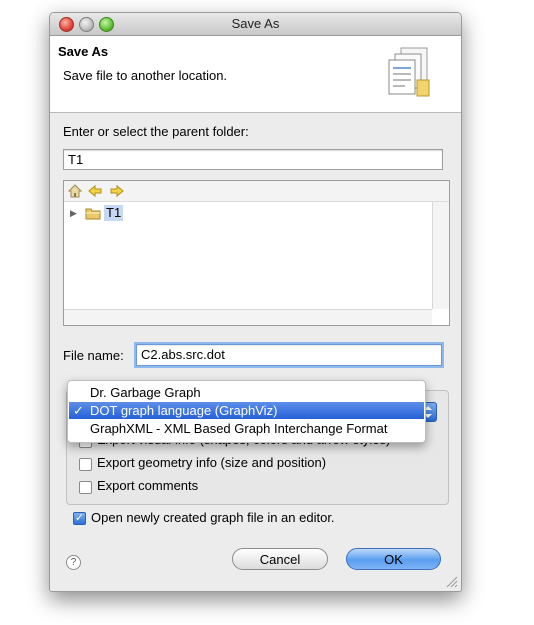 The width and height of the screenshot is (534, 625). What do you see at coordinates (75, 191) in the screenshot?
I see `home-icon` at bounding box center [75, 191].